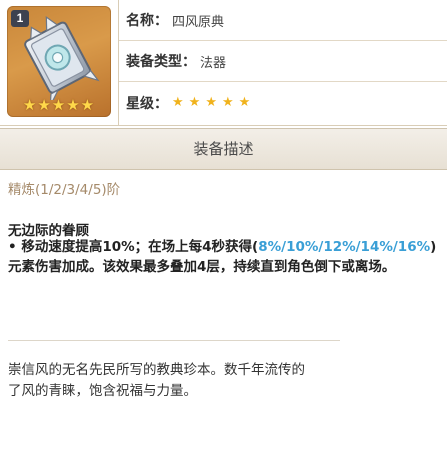 The image size is (447, 452). I want to click on rarity-row: 星级： ★★★★★, so click(283, 102).